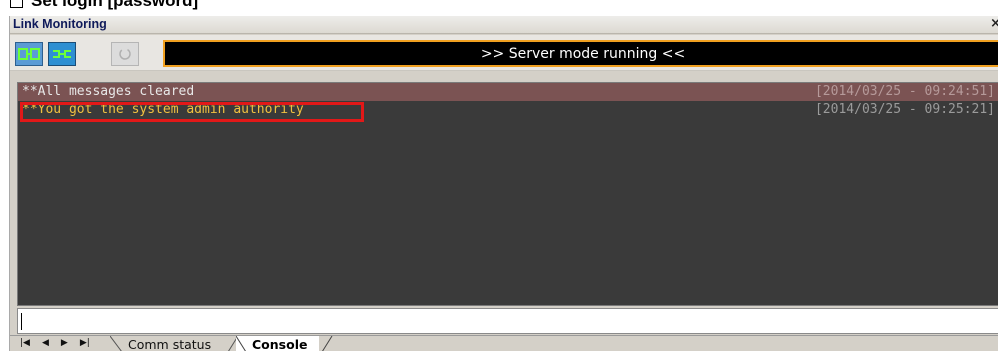  I want to click on tab-console: Console, so click(284, 343).